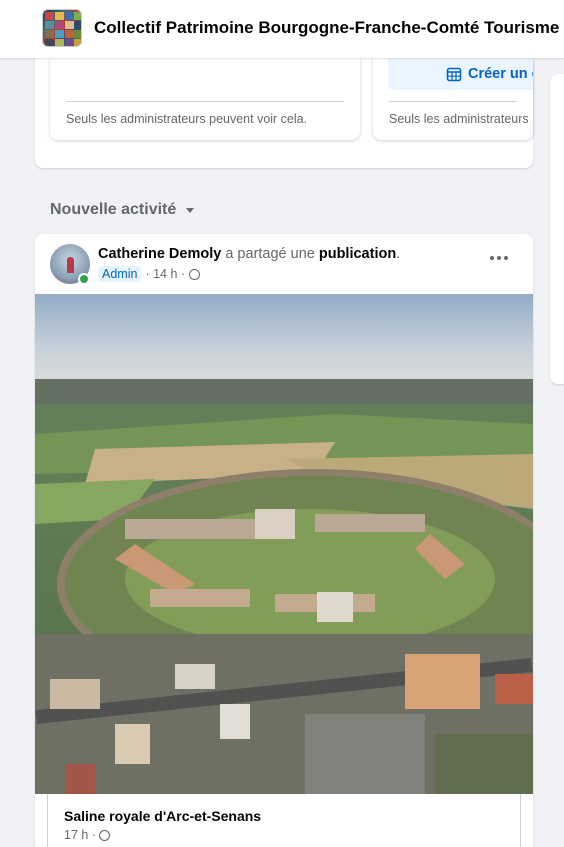 The width and height of the screenshot is (564, 847). I want to click on group-audience-icon, so click(195, 274).